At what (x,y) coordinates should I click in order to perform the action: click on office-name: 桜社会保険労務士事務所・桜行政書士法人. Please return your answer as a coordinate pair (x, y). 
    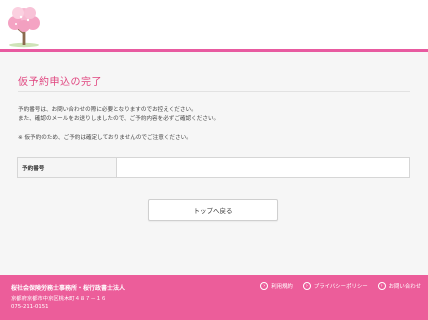
    Looking at the image, I should click on (68, 288).